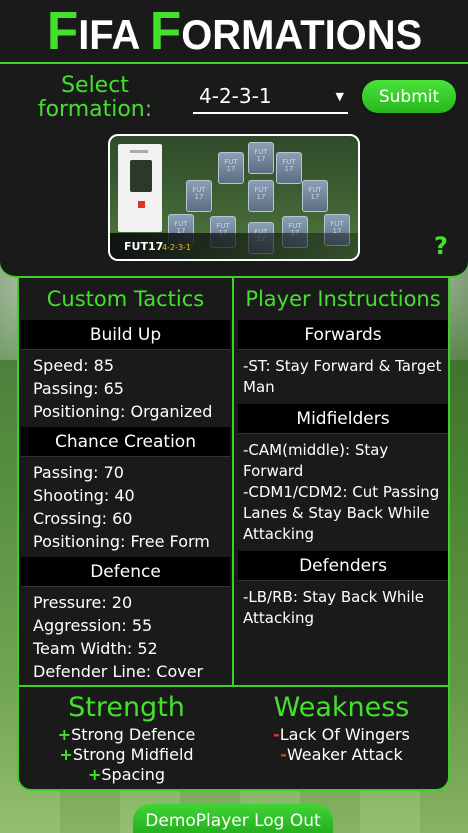 Image resolution: width=468 pixels, height=833 pixels. Describe the element at coordinates (83, 602) in the screenshot. I see `stat-item: Pressure: 20` at that location.